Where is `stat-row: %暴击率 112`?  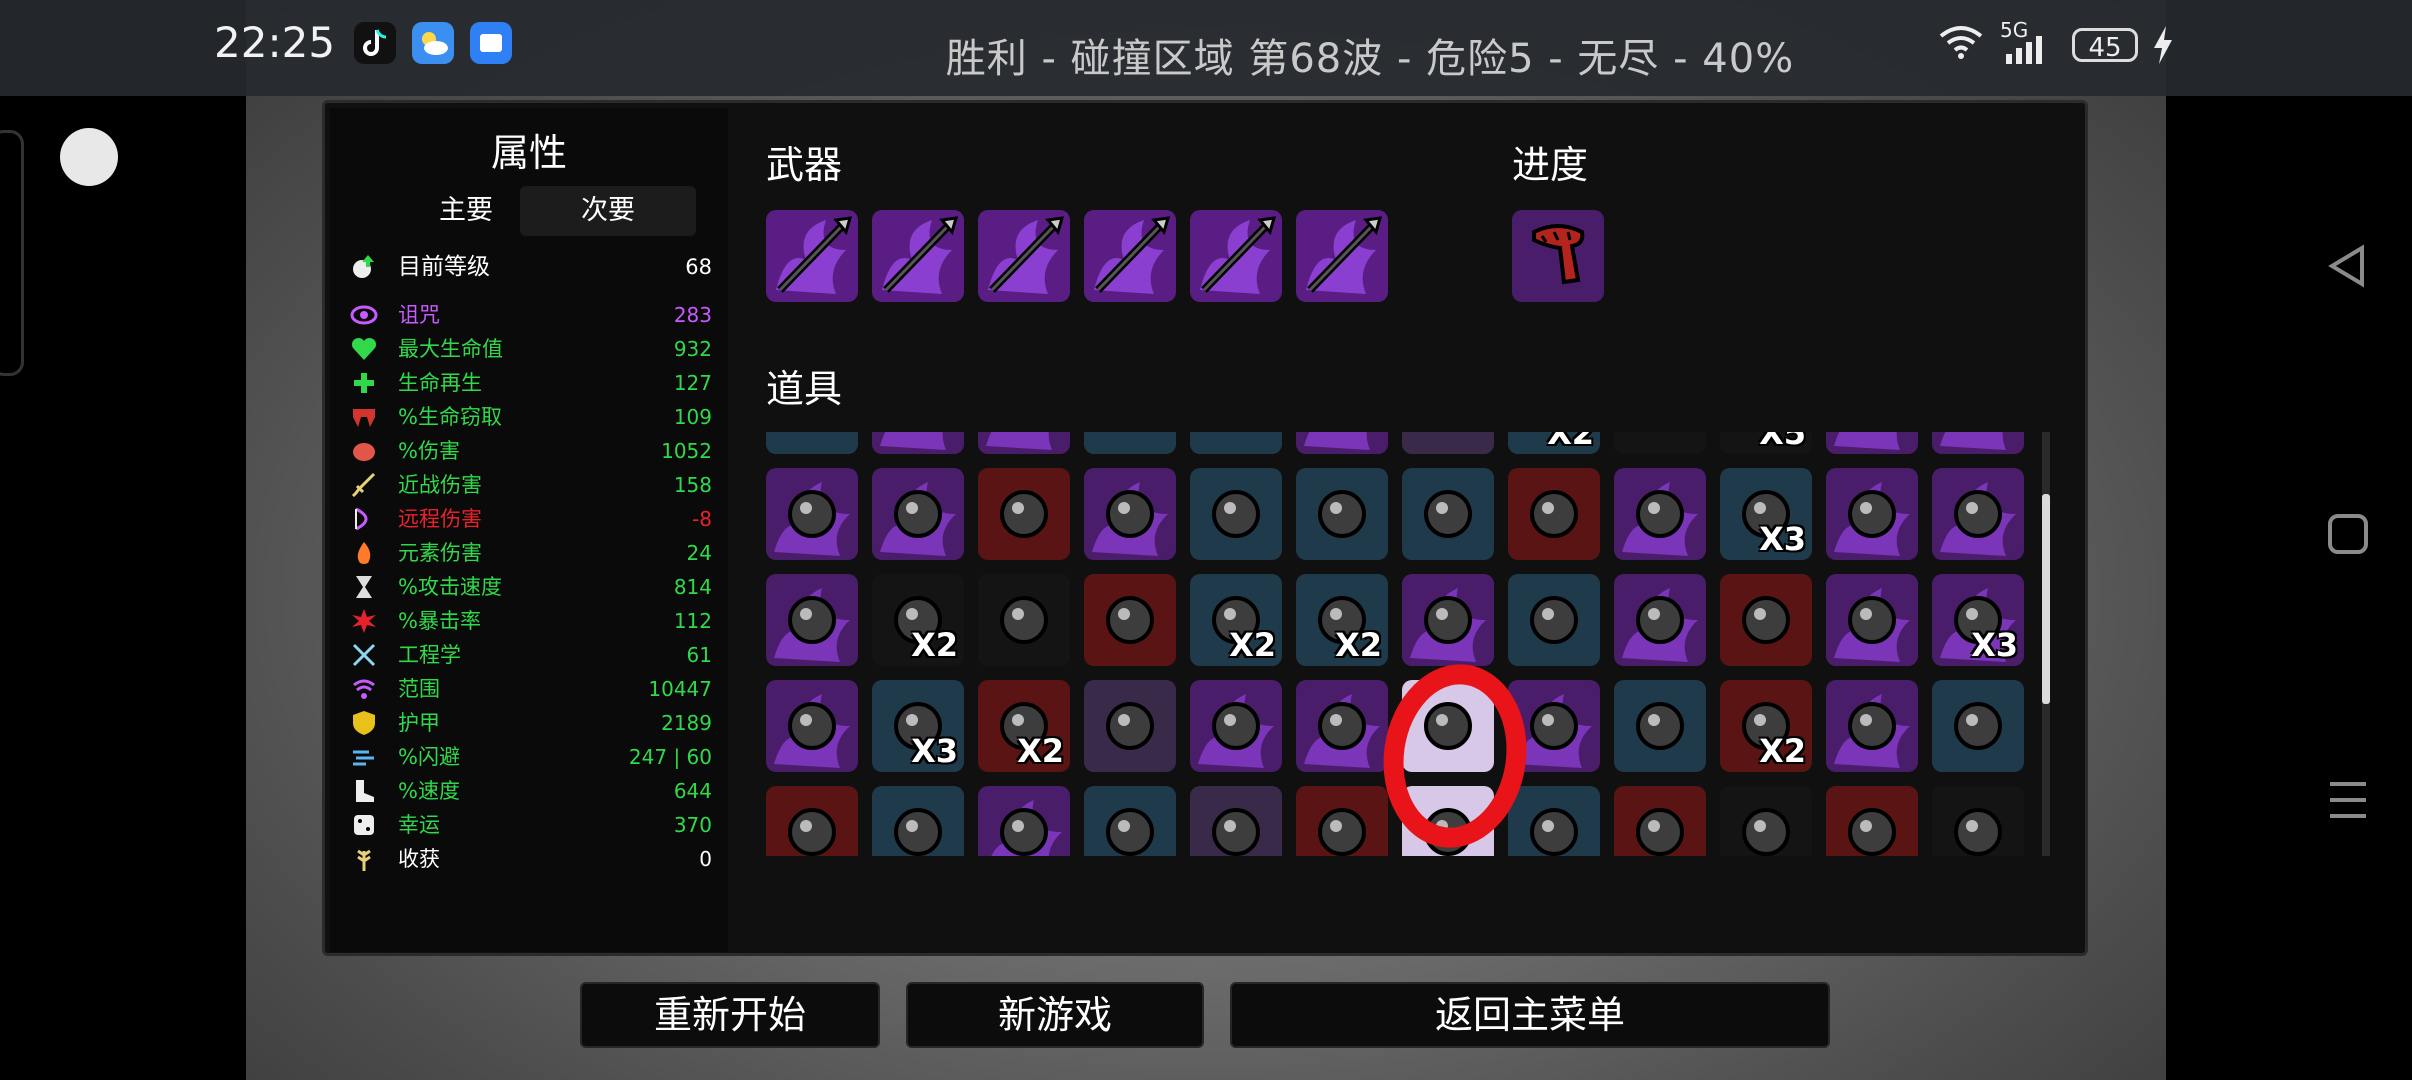 stat-row: %暴击率 112 is located at coordinates (531, 621).